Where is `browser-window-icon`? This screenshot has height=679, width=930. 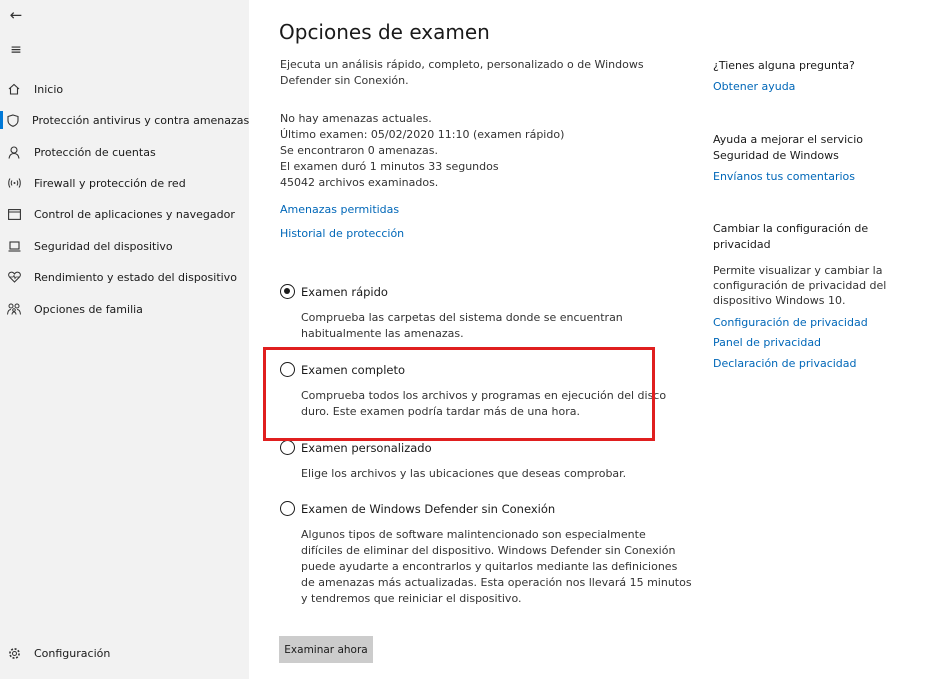 browser-window-icon is located at coordinates (14, 214).